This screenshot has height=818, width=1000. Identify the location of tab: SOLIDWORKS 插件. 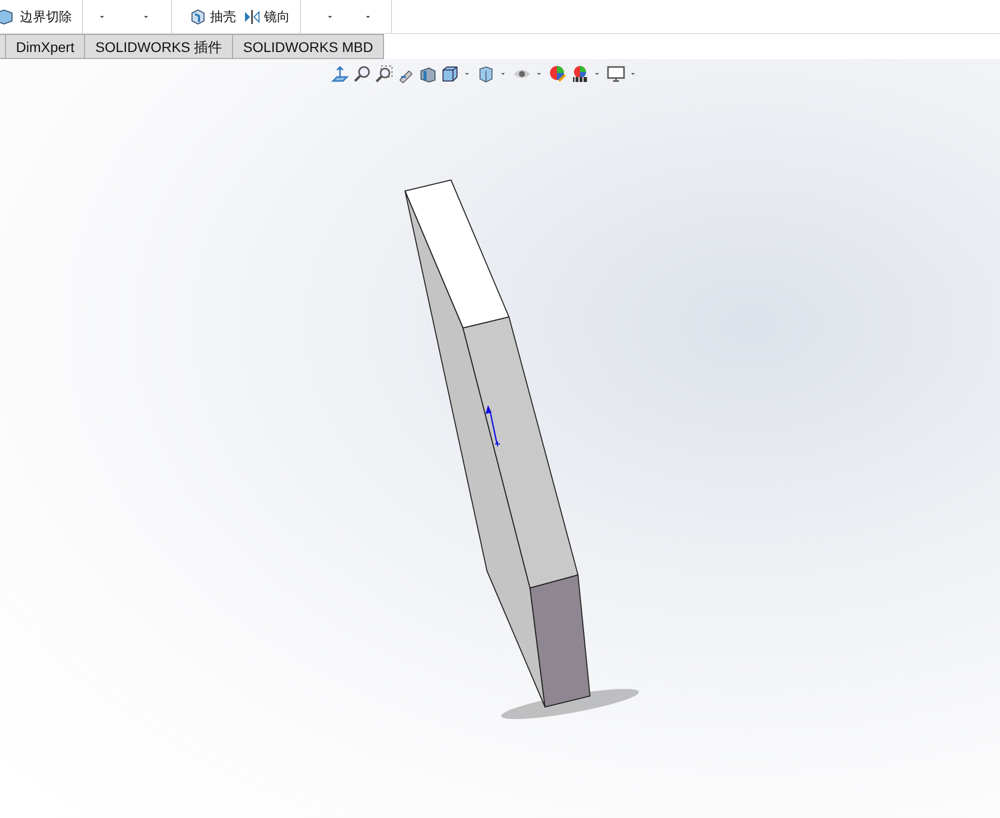
(159, 46).